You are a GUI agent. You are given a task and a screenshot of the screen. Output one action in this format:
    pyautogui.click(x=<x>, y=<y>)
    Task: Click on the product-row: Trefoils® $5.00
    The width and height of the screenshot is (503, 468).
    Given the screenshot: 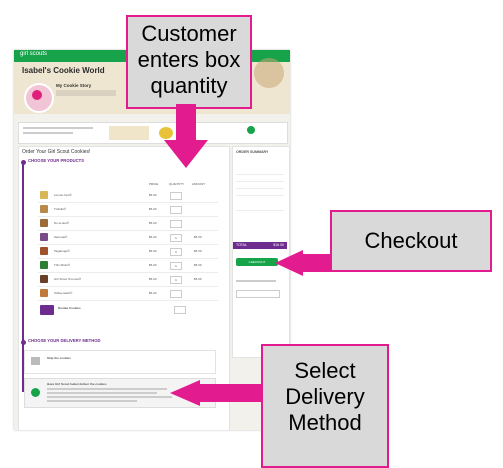 What is the action you would take?
    pyautogui.click(x=128, y=210)
    